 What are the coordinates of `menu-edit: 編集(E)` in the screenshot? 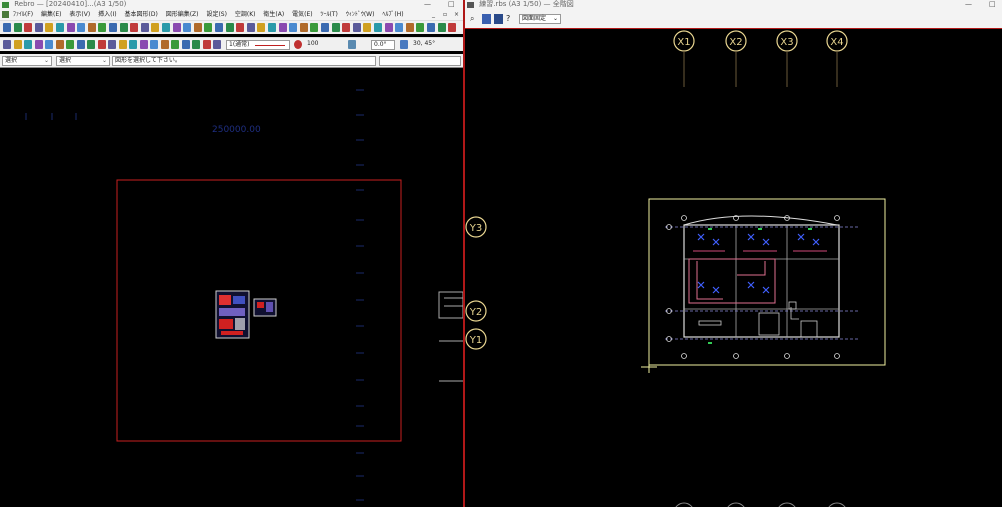 It's located at (51, 14).